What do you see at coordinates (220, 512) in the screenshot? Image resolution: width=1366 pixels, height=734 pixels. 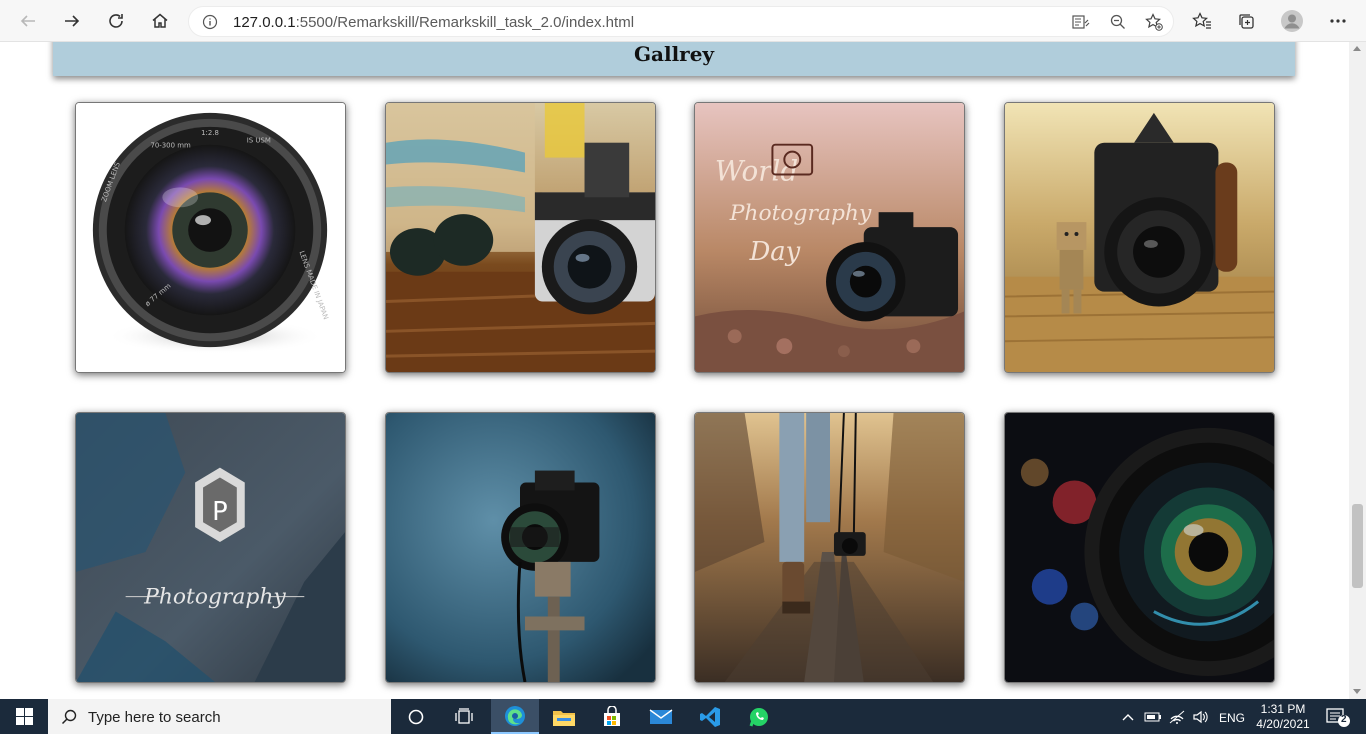 I see `logo-letter: P` at bounding box center [220, 512].